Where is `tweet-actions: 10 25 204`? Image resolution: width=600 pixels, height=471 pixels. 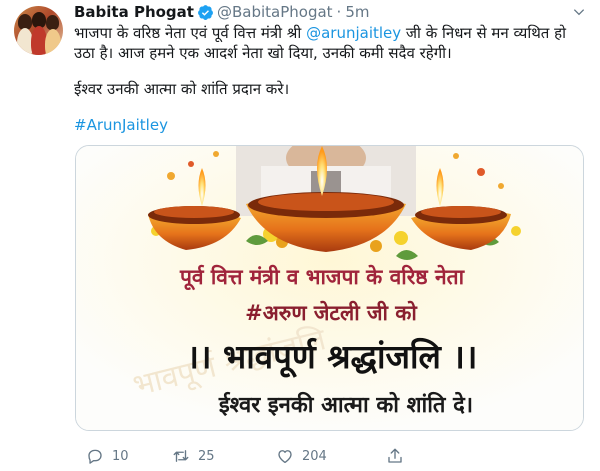 tweet-actions: 10 25 204 is located at coordinates (306, 456).